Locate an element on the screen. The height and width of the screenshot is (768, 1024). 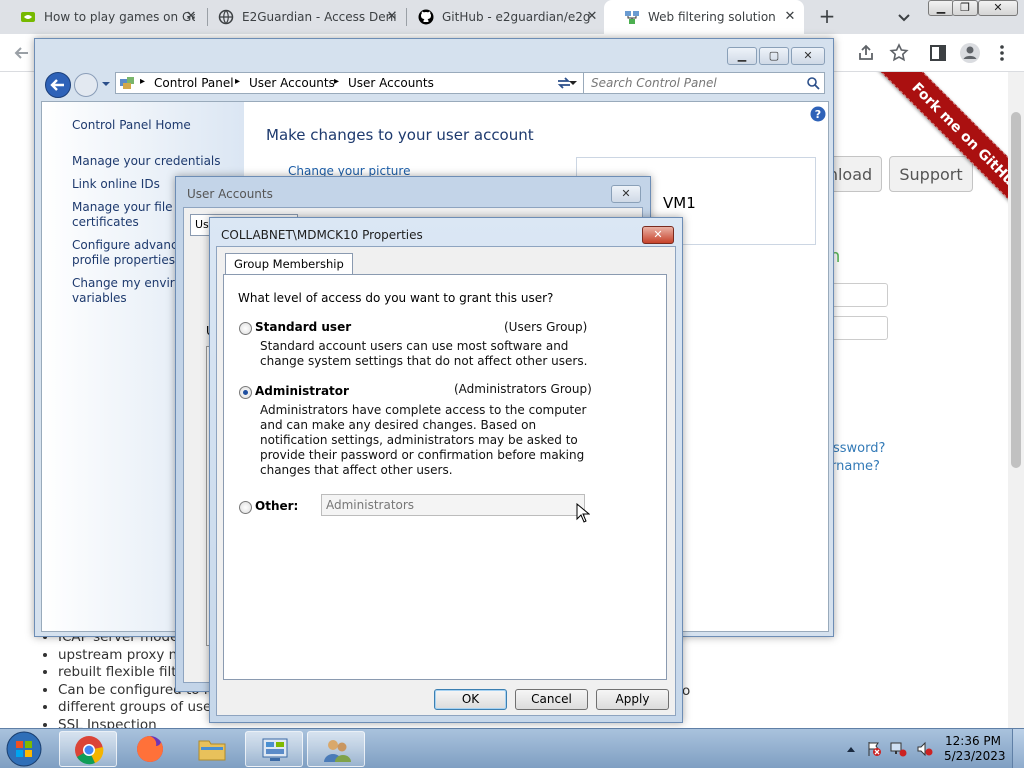
cp-minimize-button: ▁ is located at coordinates (742, 56).